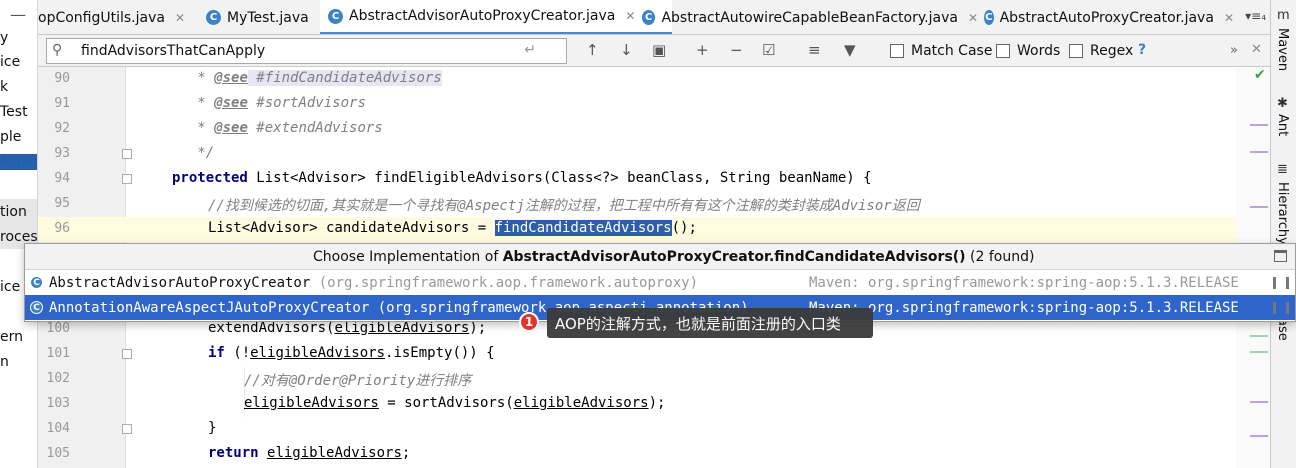  What do you see at coordinates (702, 50) in the screenshot?
I see `add-occurrence-icon: +` at bounding box center [702, 50].